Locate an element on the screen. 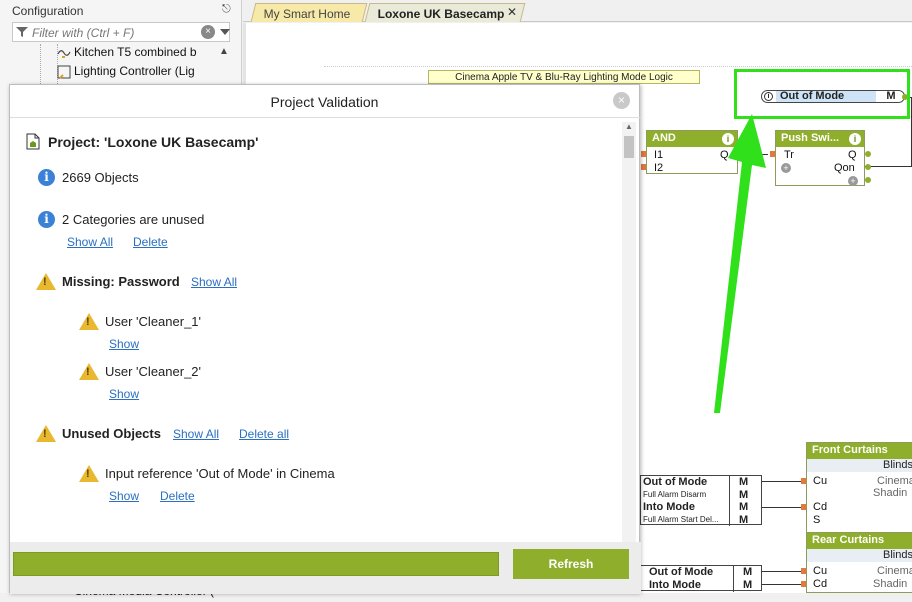 The image size is (912, 602). categories-show-all-link: Show All is located at coordinates (90, 242).